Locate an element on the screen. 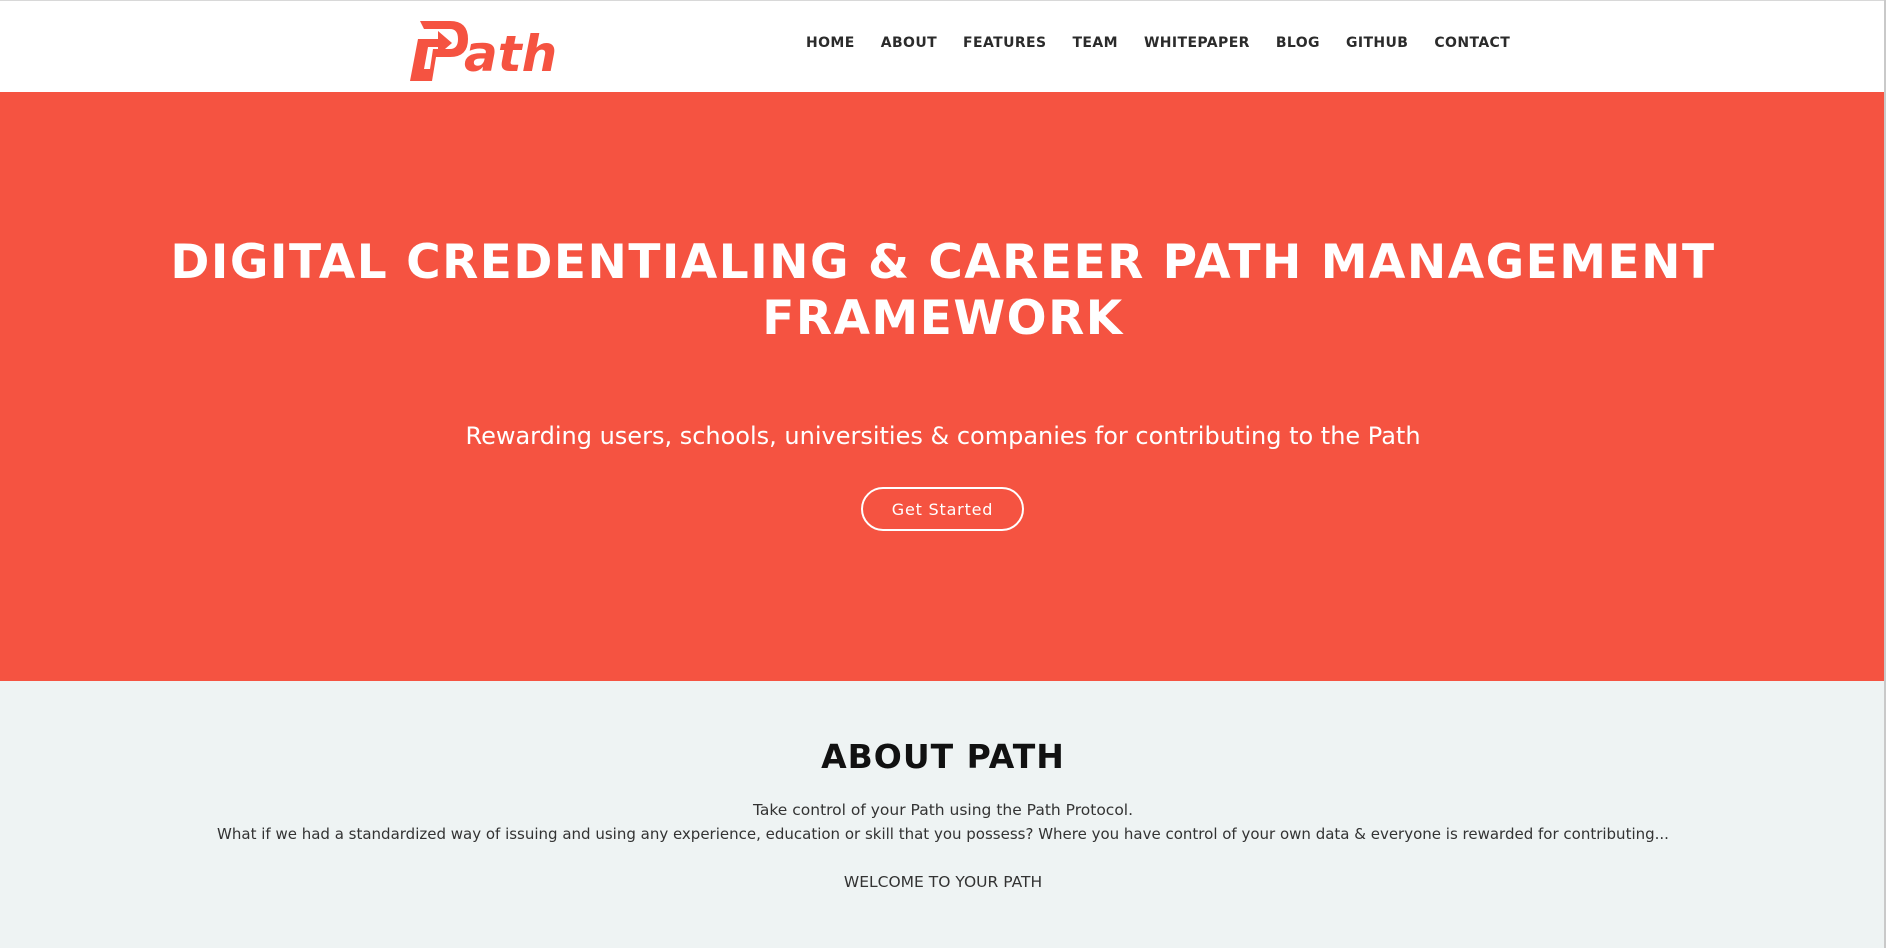 This screenshot has height=948, width=1886. about-title: ABOUT PATH is located at coordinates (943, 756).